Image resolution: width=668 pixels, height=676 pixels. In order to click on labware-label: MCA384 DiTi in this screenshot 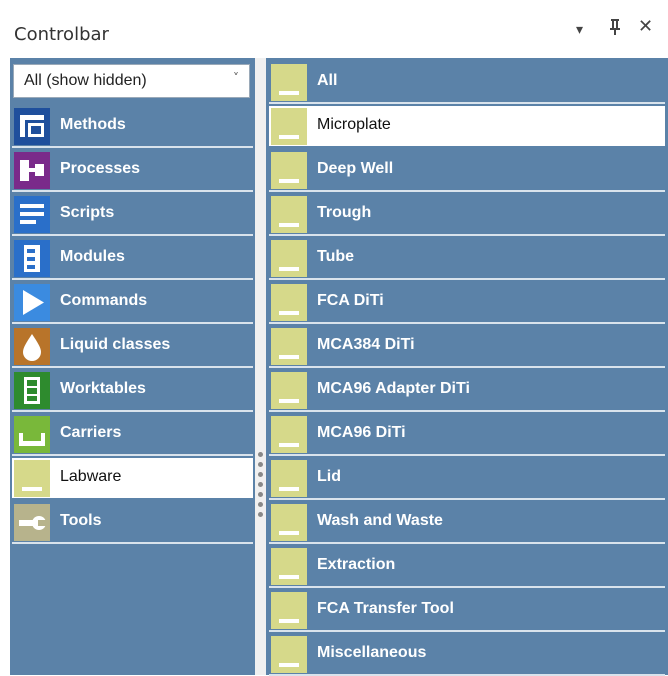, I will do `click(366, 344)`.